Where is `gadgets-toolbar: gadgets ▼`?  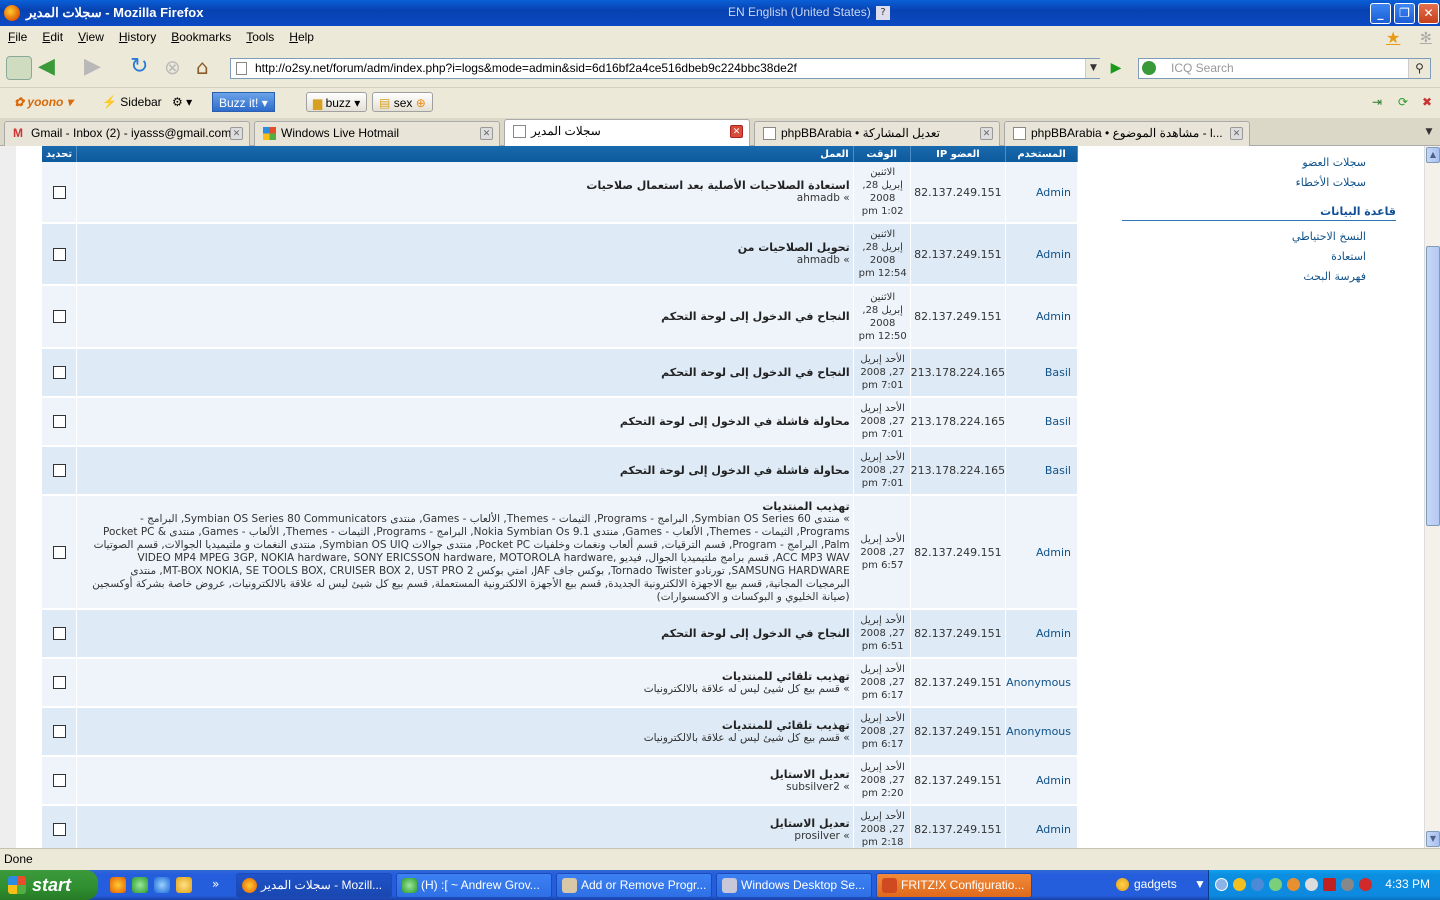
gadgets-toolbar: gadgets ▼ is located at coordinates (1161, 884).